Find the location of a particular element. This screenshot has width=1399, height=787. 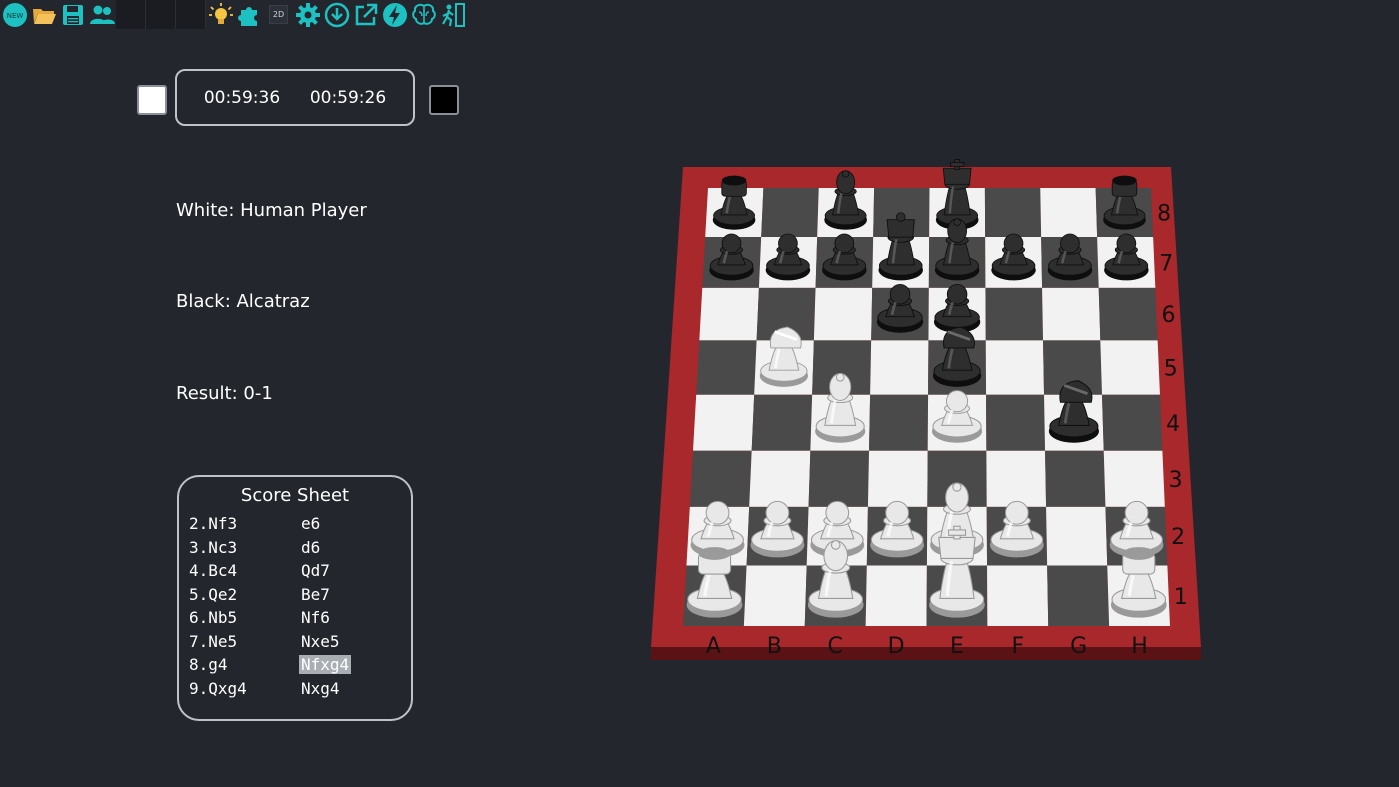

black-move: Be7 is located at coordinates (315, 594).